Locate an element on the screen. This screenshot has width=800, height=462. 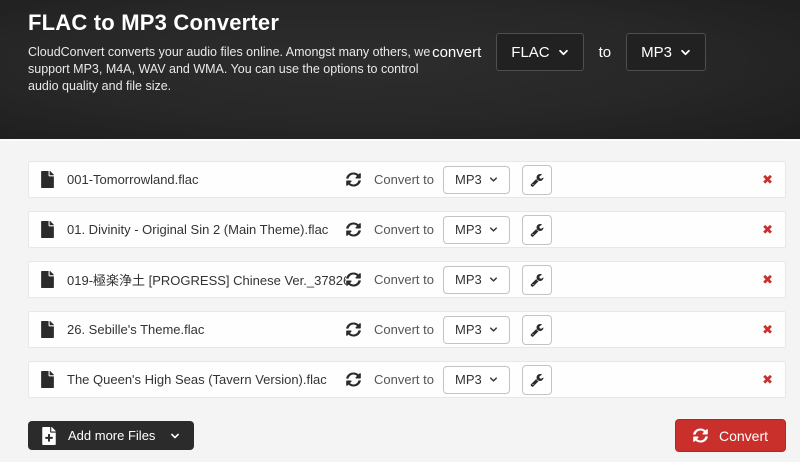
file-name: 001-Tomorrowland.flac is located at coordinates (133, 179).